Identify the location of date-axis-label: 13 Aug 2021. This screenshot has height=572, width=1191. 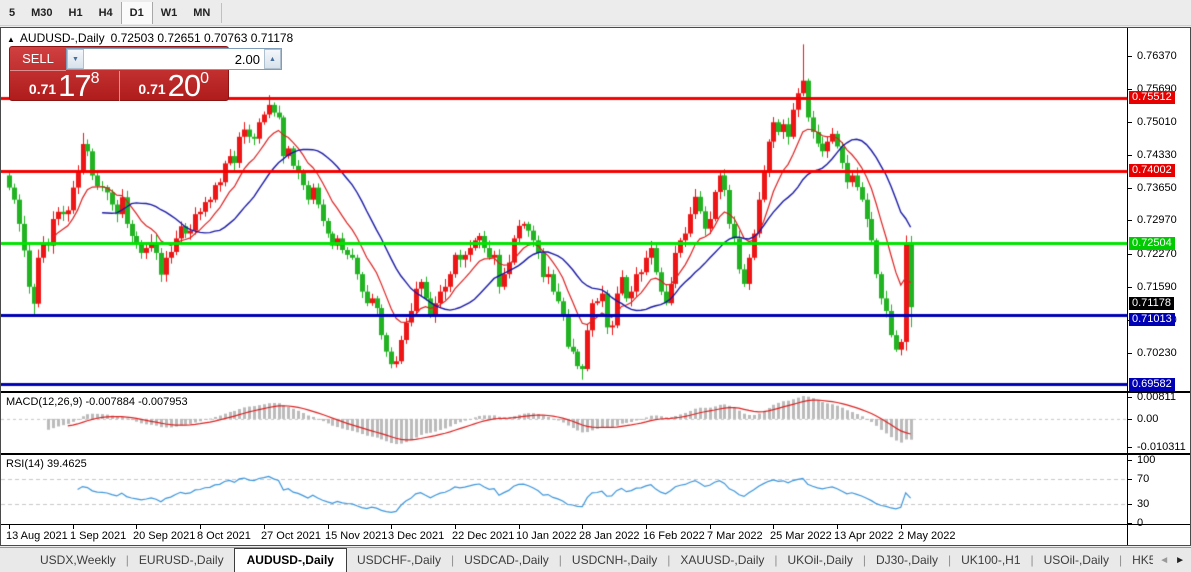
(37, 536).